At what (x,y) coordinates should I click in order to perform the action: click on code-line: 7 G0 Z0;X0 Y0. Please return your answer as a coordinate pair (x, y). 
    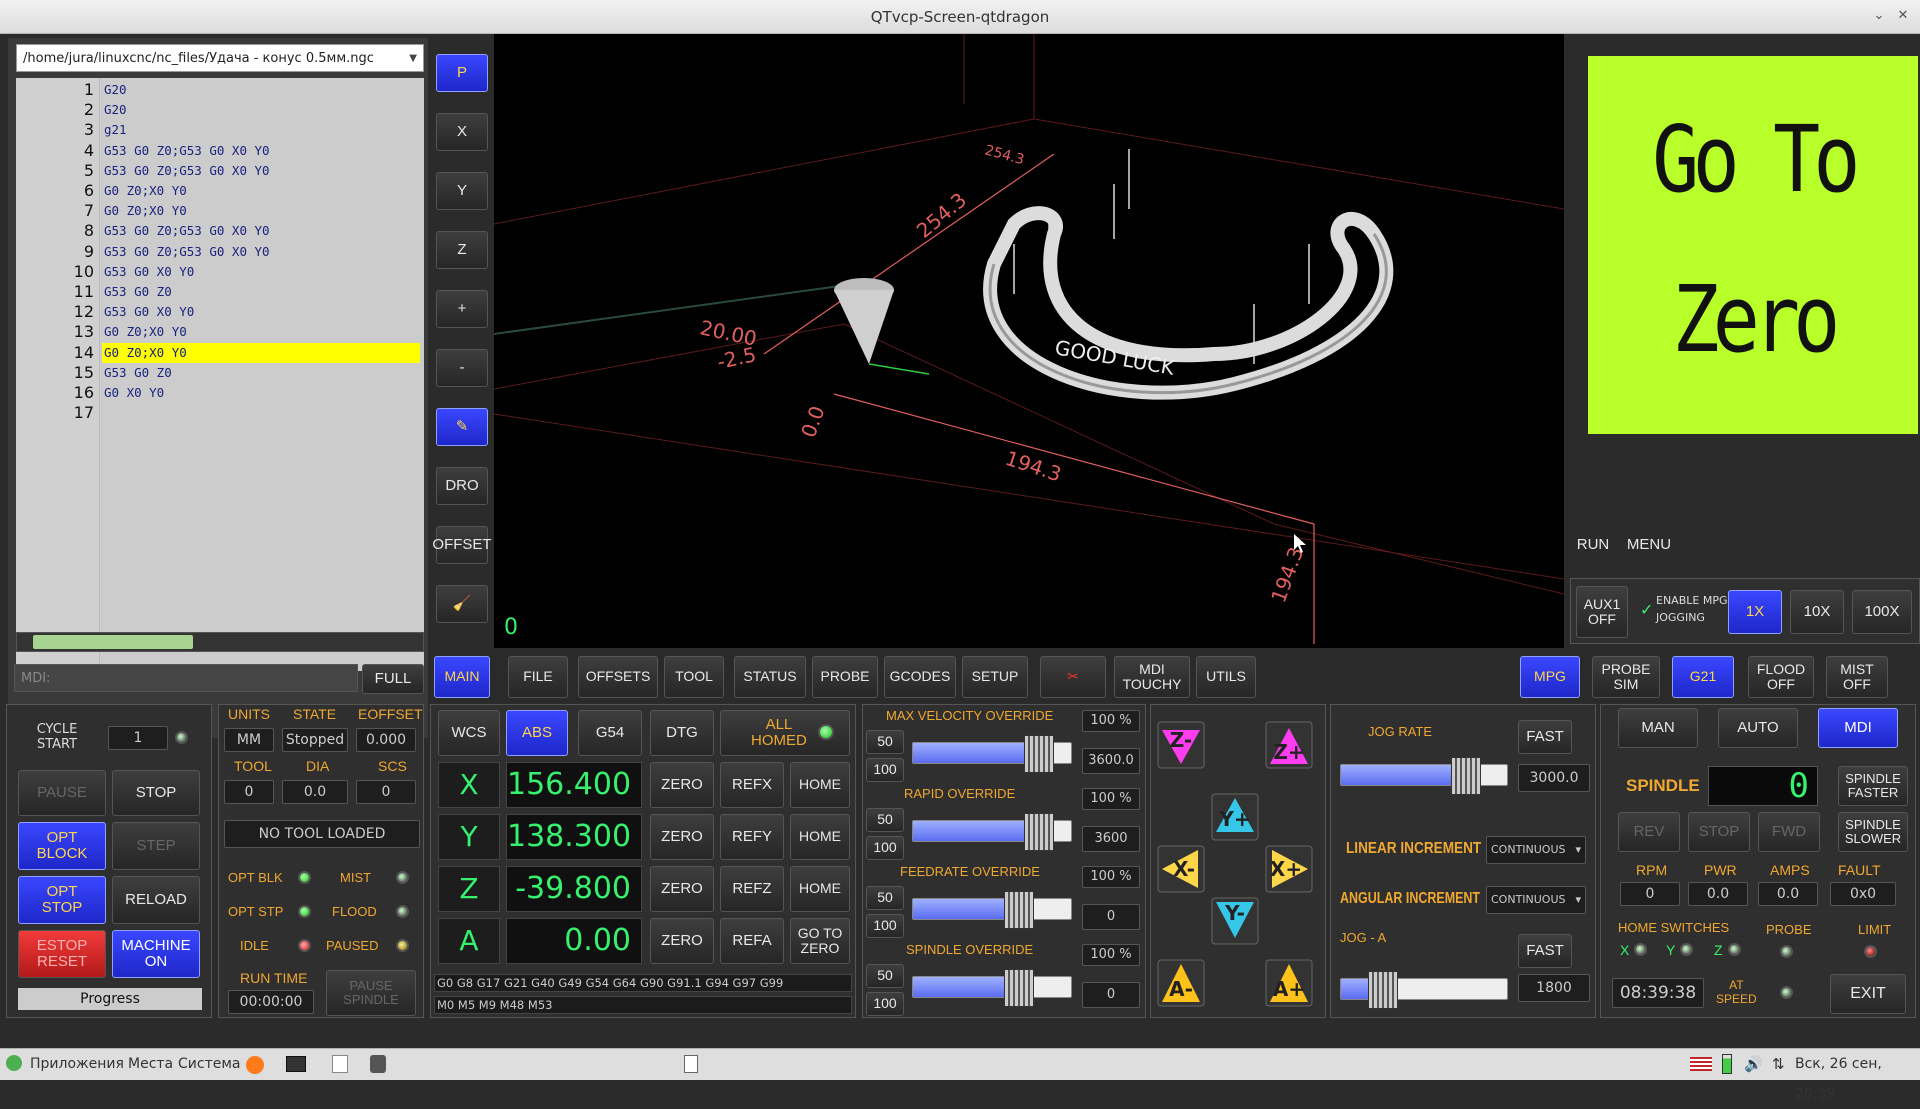
    Looking at the image, I should click on (220, 211).